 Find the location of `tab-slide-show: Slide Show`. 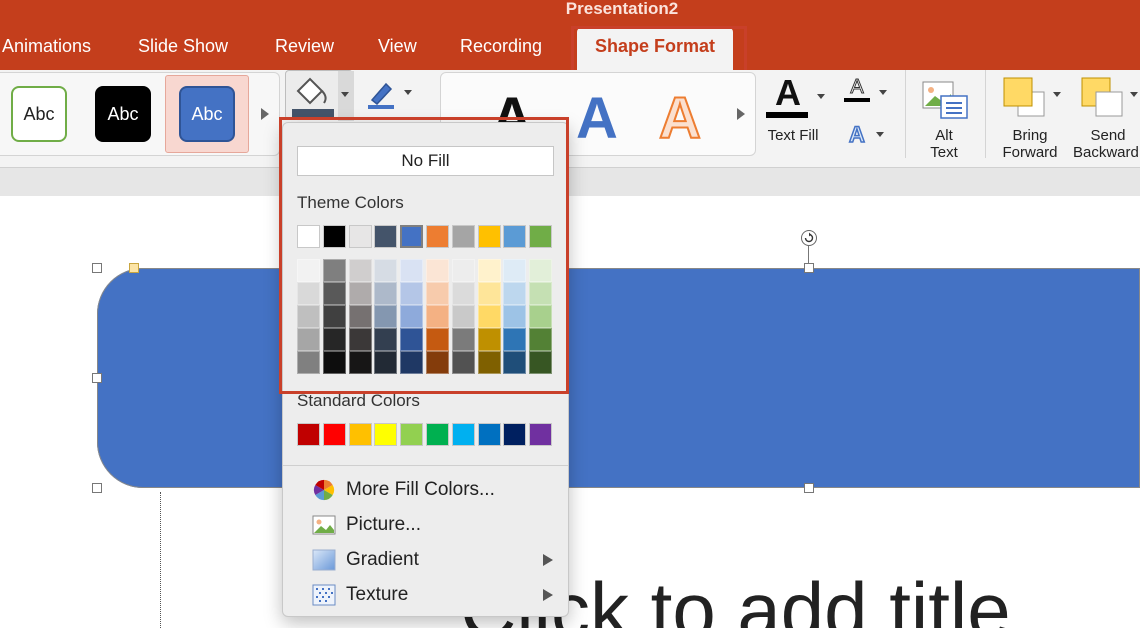

tab-slide-show: Slide Show is located at coordinates (183, 46).